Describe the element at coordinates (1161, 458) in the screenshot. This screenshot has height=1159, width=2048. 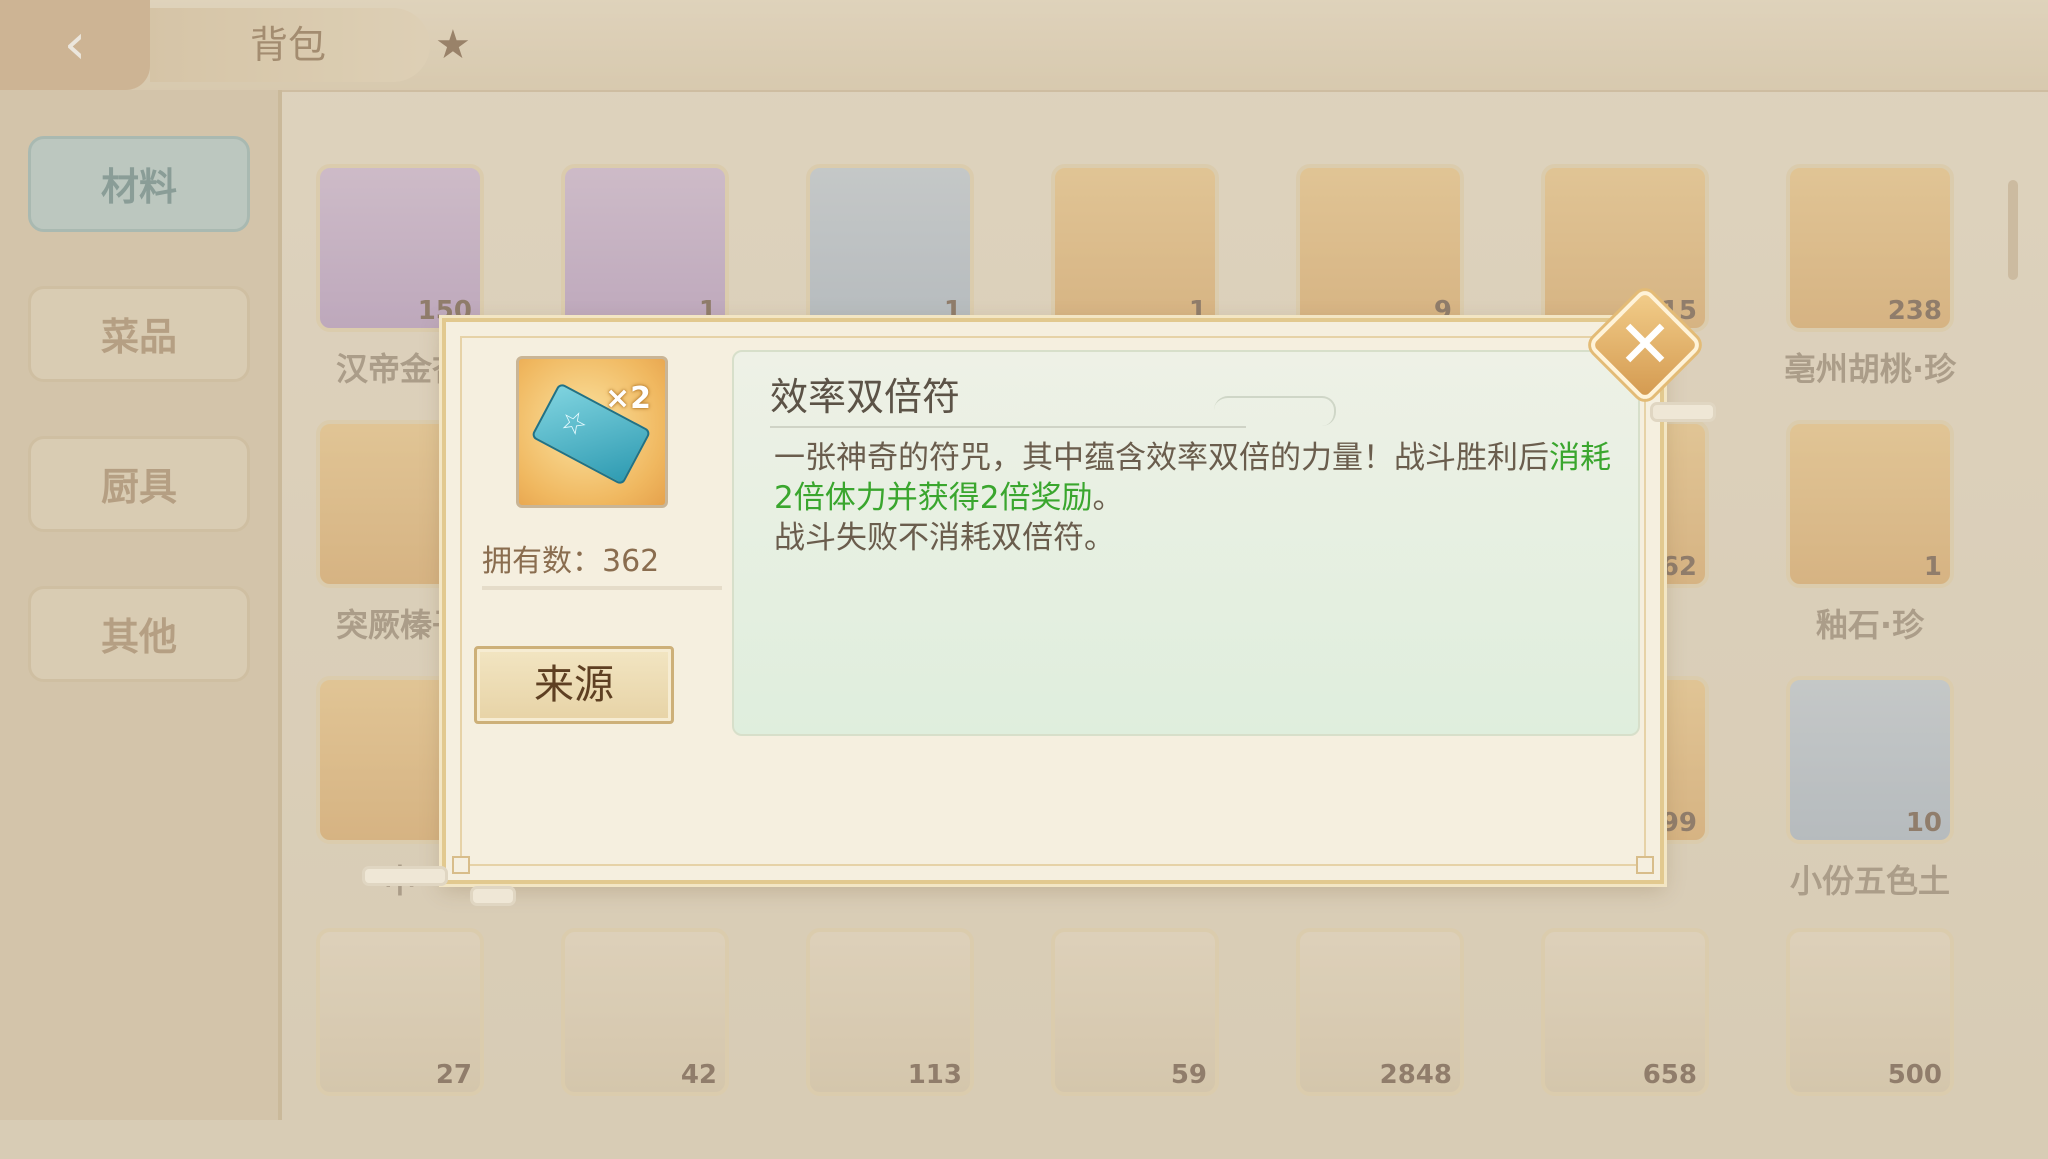
I see `description-text: 一张神奇的符咒，其中蕴含效率双倍的力量！战斗胜利后` at that location.